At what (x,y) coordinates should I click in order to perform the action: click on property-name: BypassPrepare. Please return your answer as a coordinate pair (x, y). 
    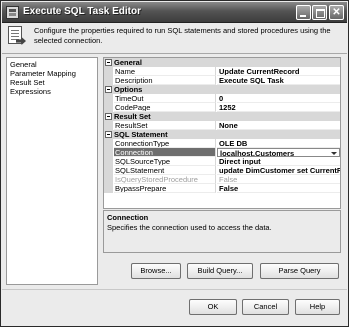
    Looking at the image, I should click on (165, 188).